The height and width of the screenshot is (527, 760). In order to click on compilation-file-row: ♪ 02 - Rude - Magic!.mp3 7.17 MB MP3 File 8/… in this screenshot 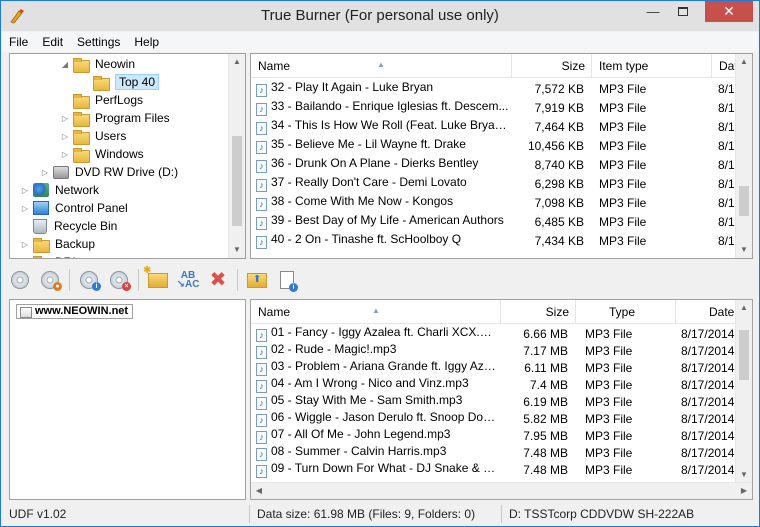, I will do `click(498, 350)`.